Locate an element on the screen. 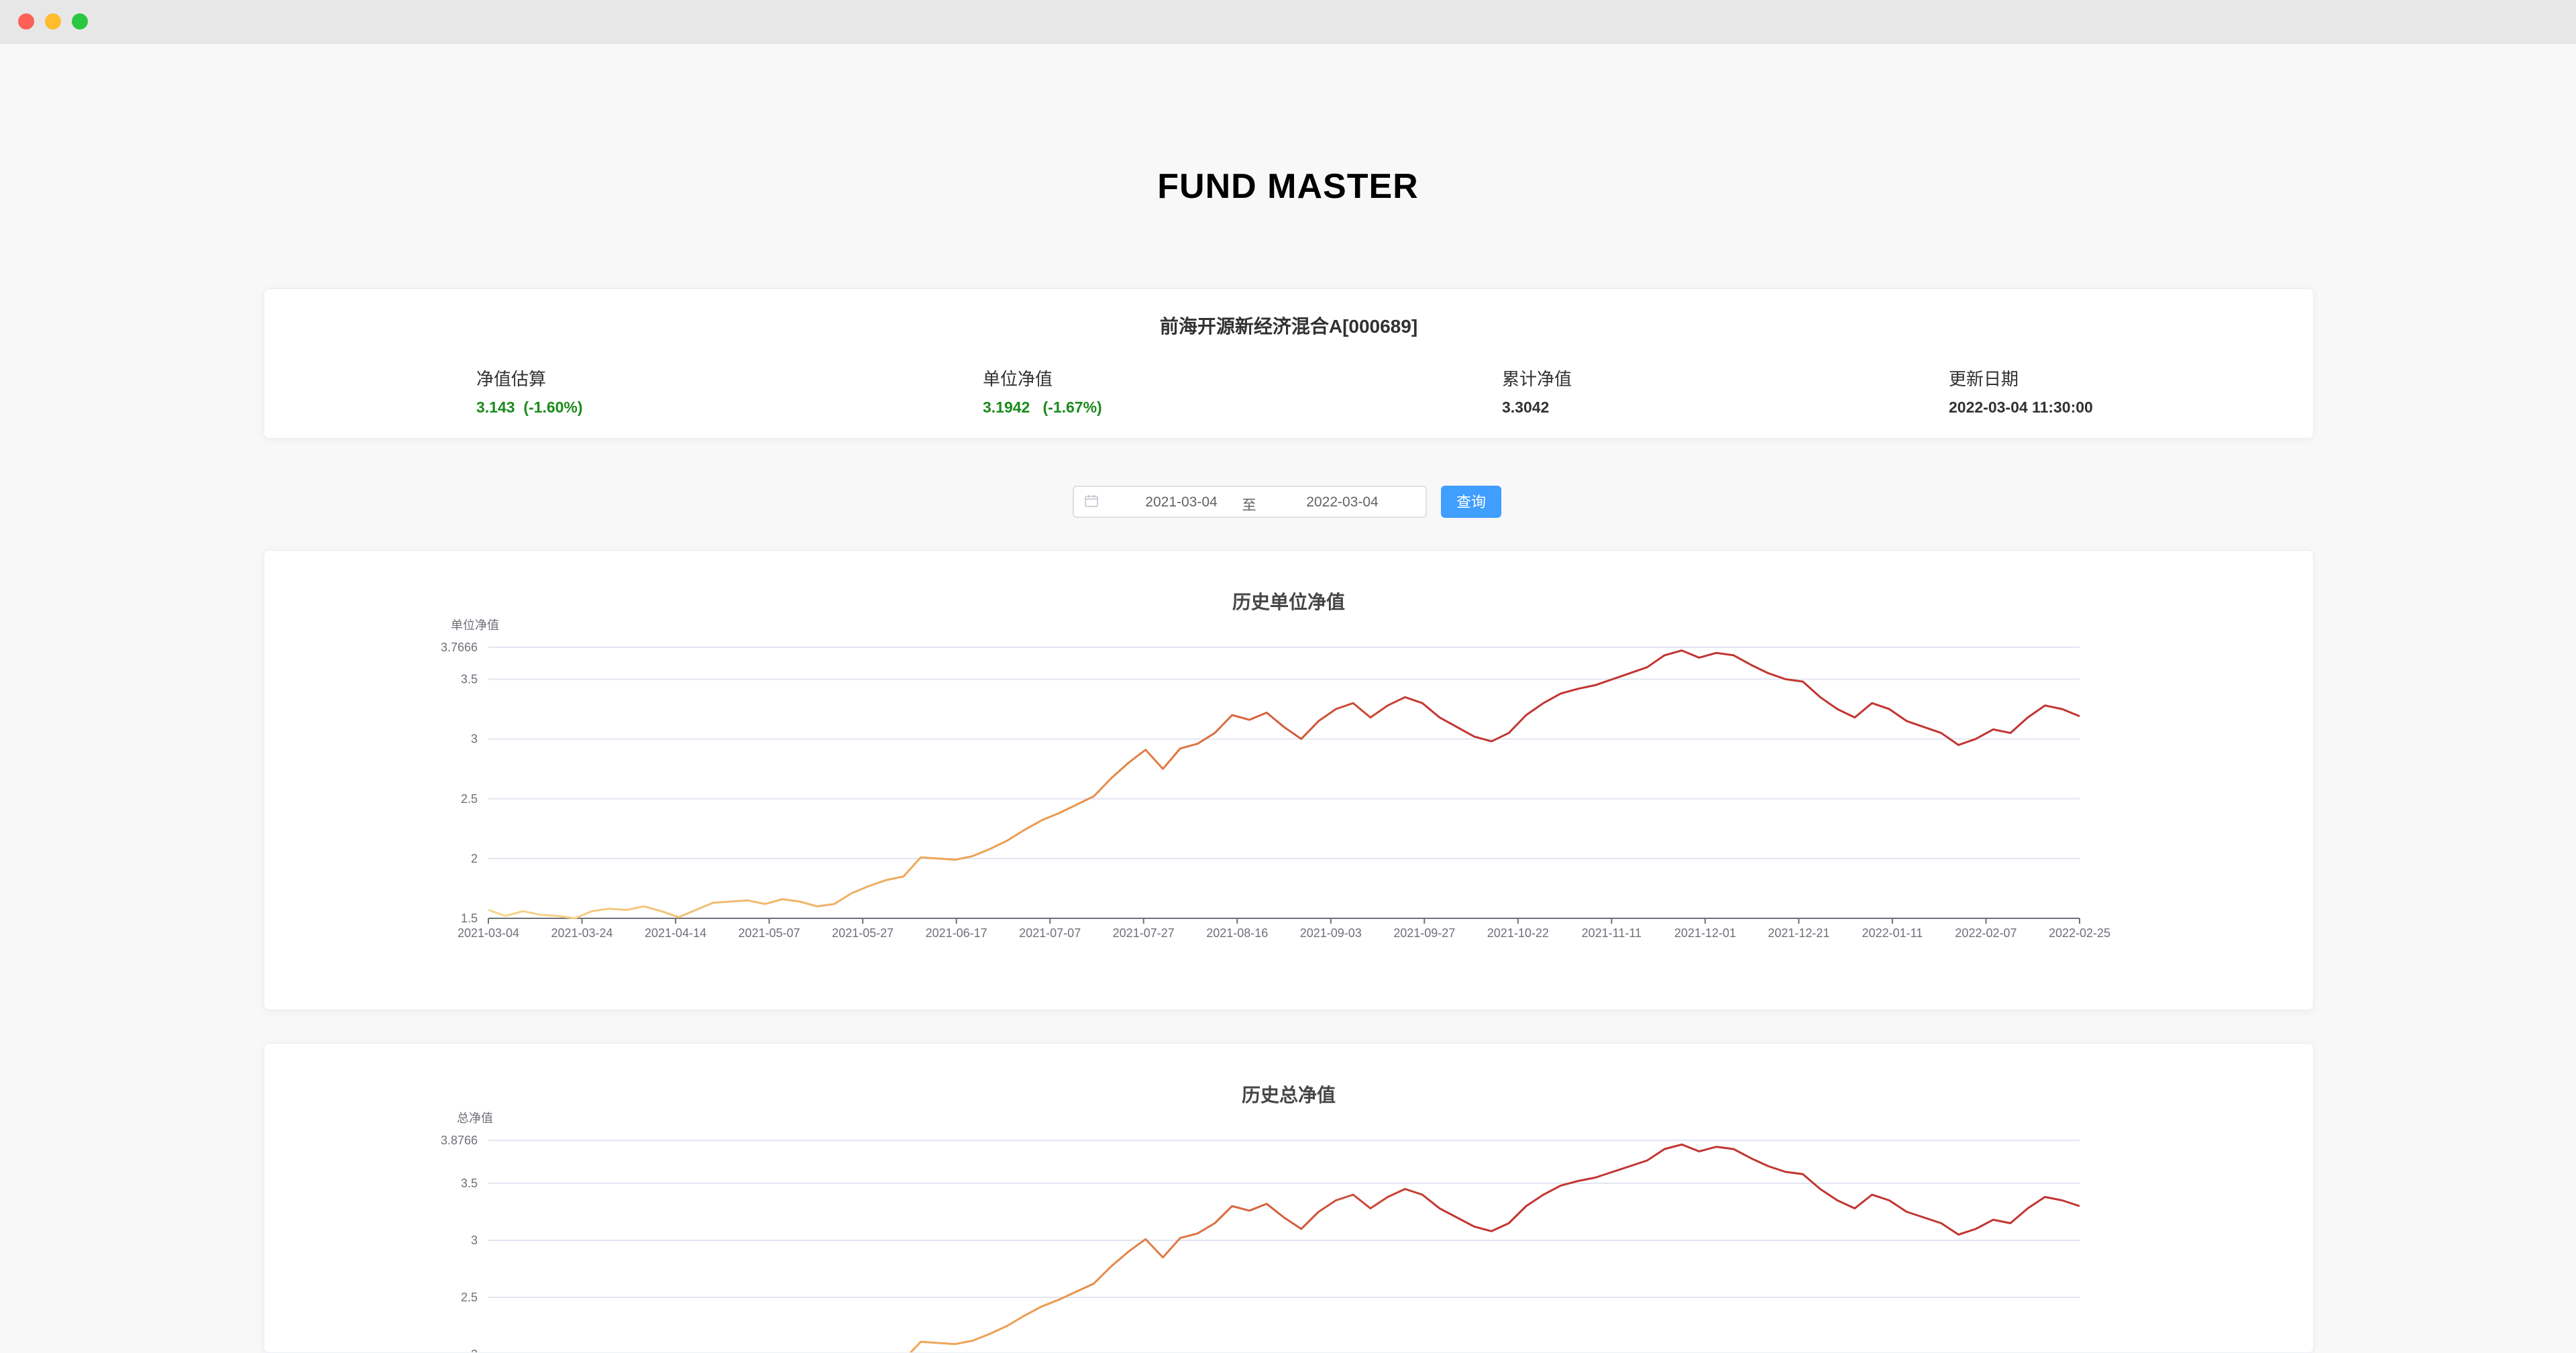  x-tick-label: 2021-08-16 is located at coordinates (1237, 933).